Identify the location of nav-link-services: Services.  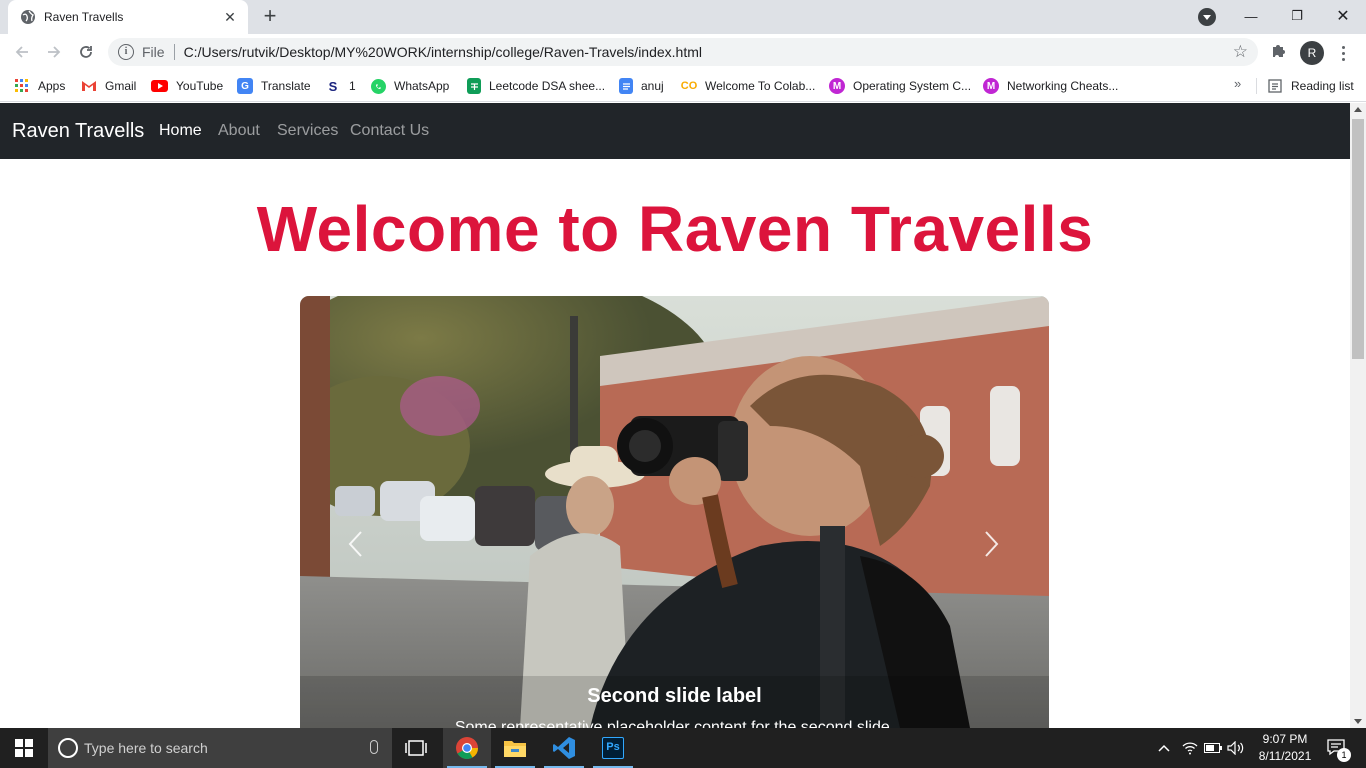
(307, 131).